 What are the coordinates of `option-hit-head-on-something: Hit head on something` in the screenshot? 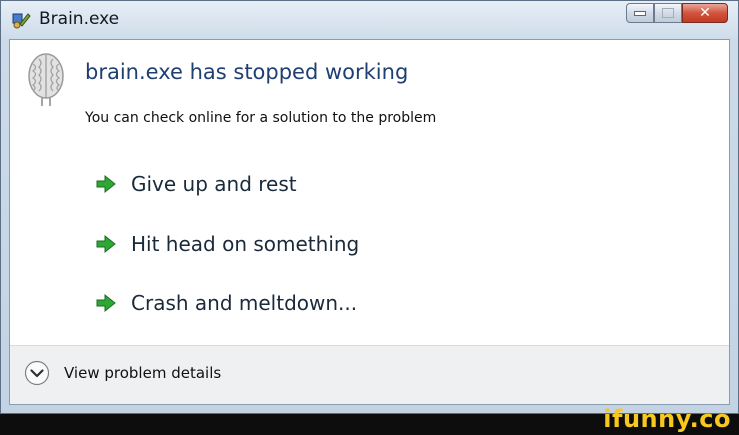 It's located at (295, 244).